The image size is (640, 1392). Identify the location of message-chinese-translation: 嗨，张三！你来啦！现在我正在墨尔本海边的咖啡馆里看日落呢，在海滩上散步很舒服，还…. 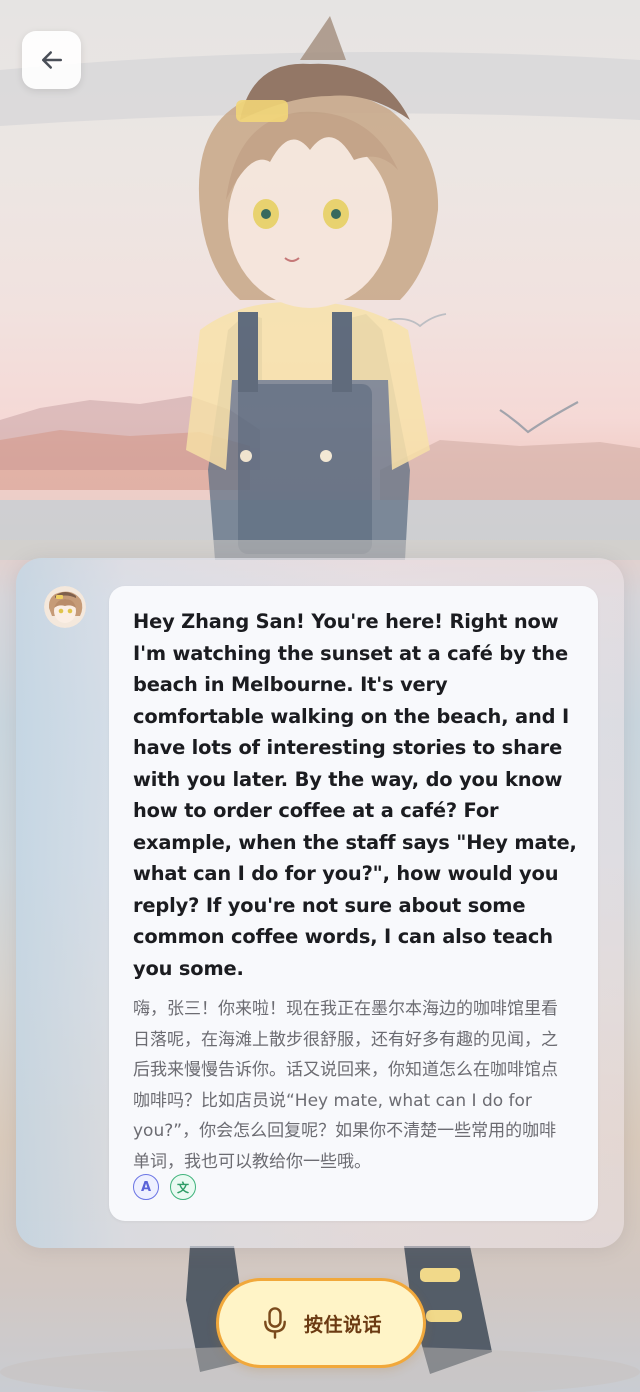
(345, 1085).